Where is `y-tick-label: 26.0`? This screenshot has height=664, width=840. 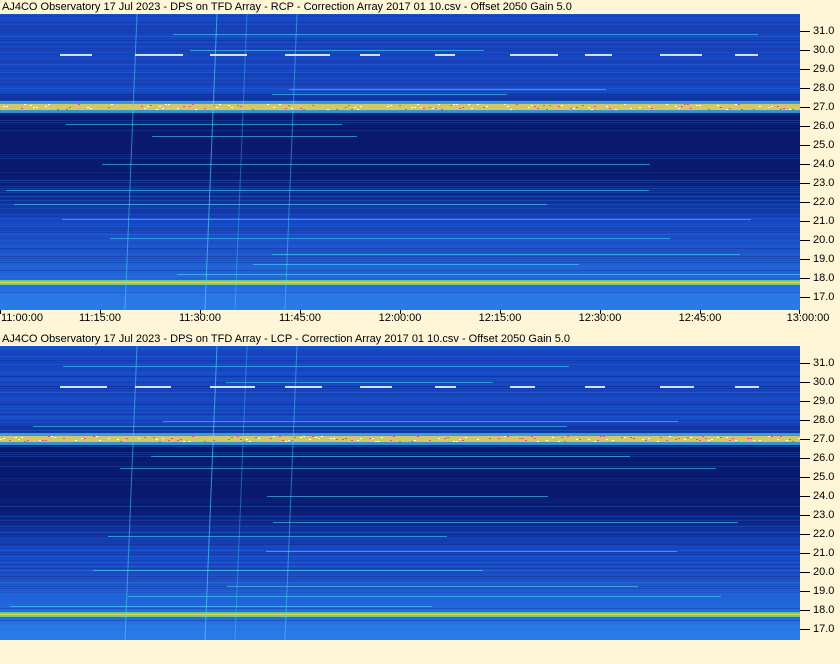
y-tick-label: 26.0 is located at coordinates (824, 126).